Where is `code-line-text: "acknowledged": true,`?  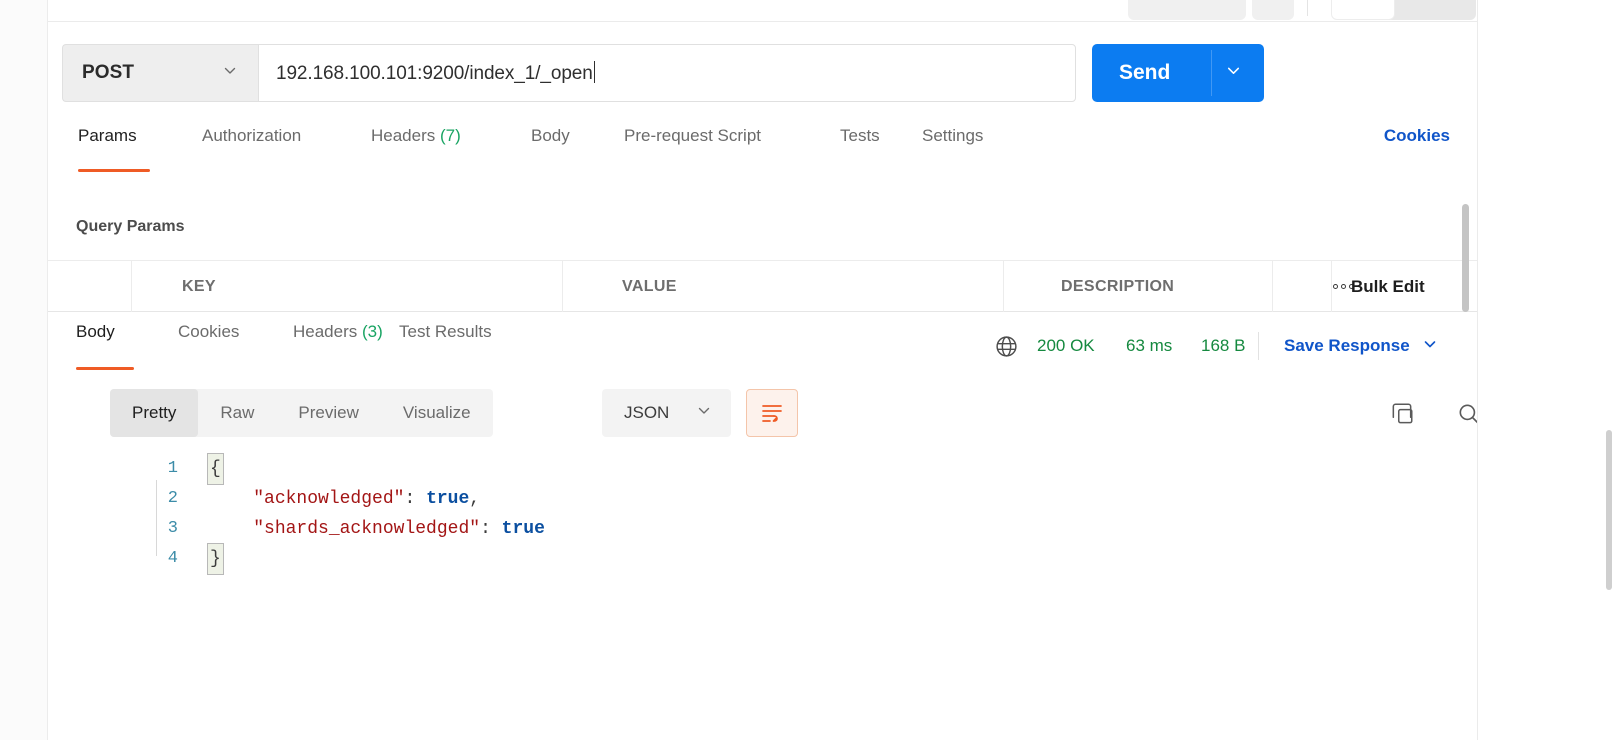 code-line-text: "acknowledged": true, is located at coordinates (345, 499).